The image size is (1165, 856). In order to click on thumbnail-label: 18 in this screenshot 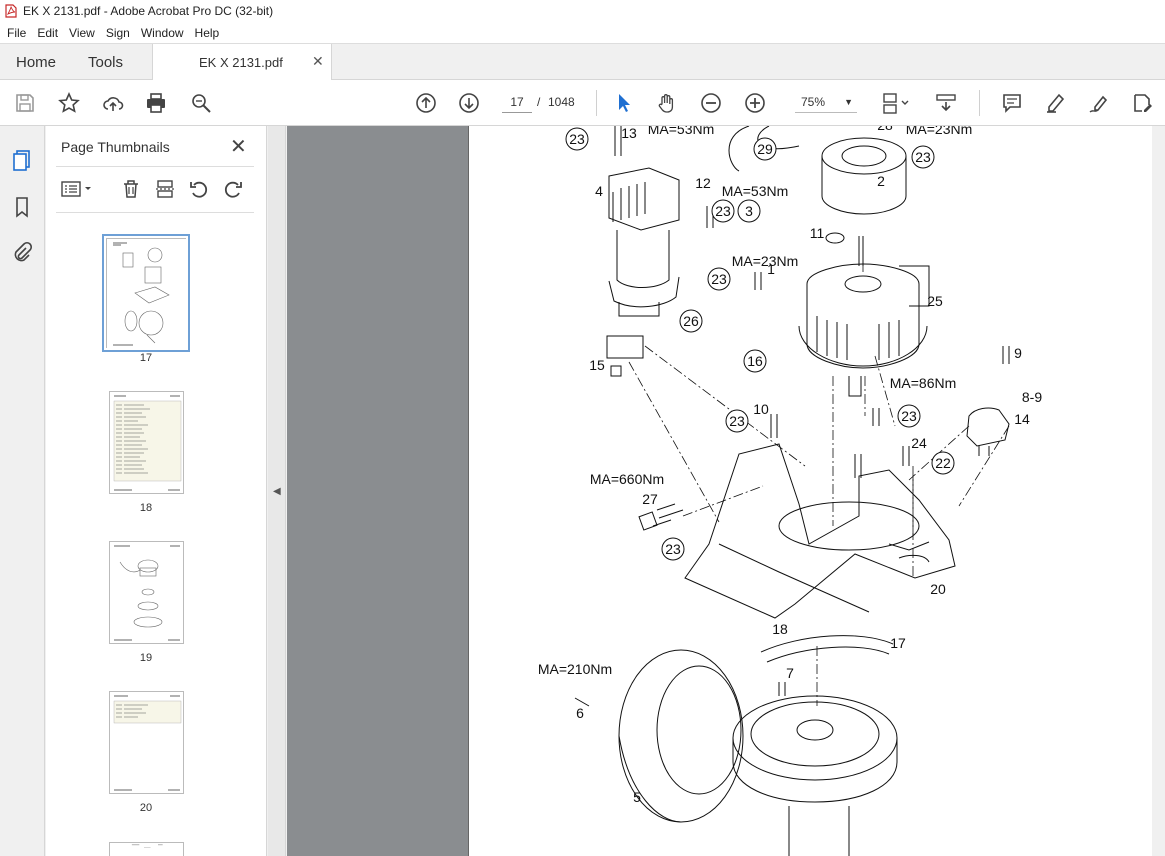, I will do `click(146, 508)`.